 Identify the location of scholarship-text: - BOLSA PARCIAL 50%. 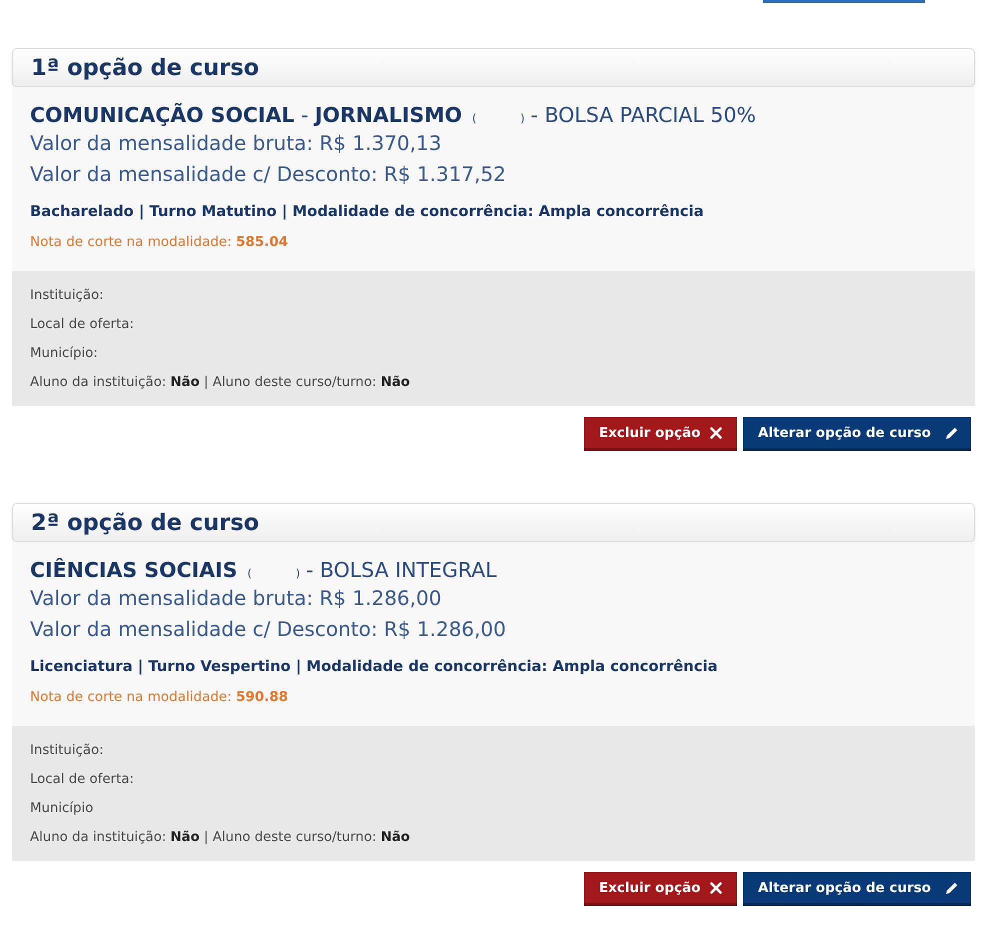
(643, 115).